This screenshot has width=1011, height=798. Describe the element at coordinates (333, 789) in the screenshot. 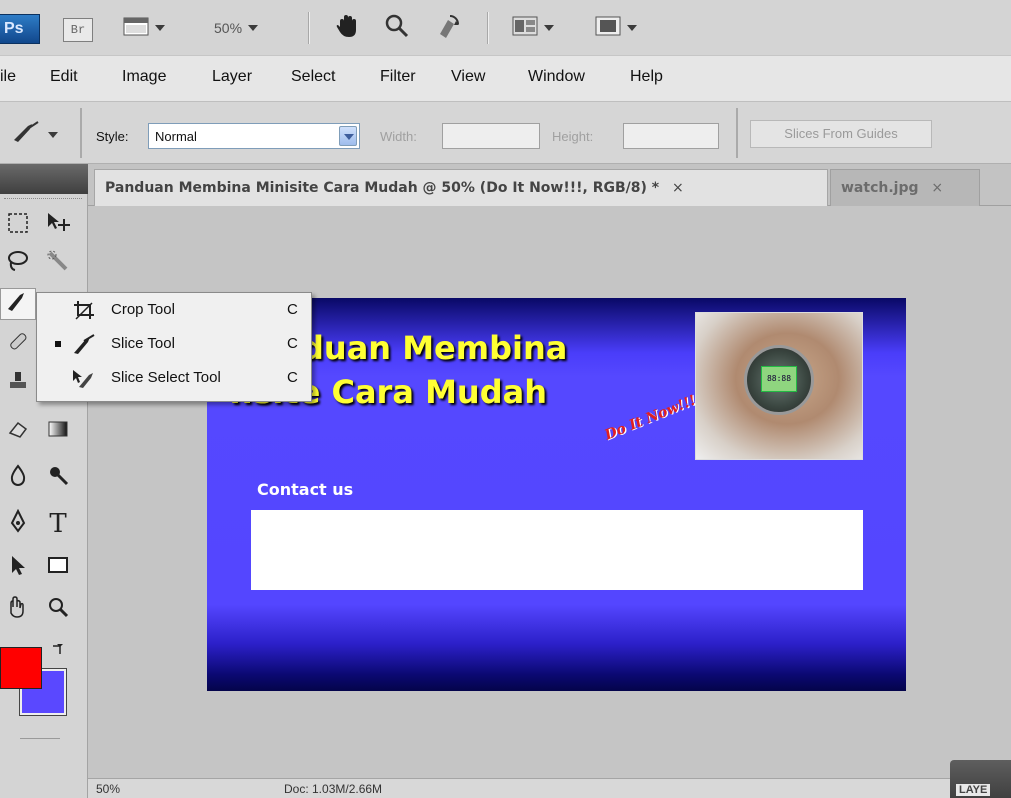

I see `status-doc-info: Doc: 1.03M/2.66M` at that location.